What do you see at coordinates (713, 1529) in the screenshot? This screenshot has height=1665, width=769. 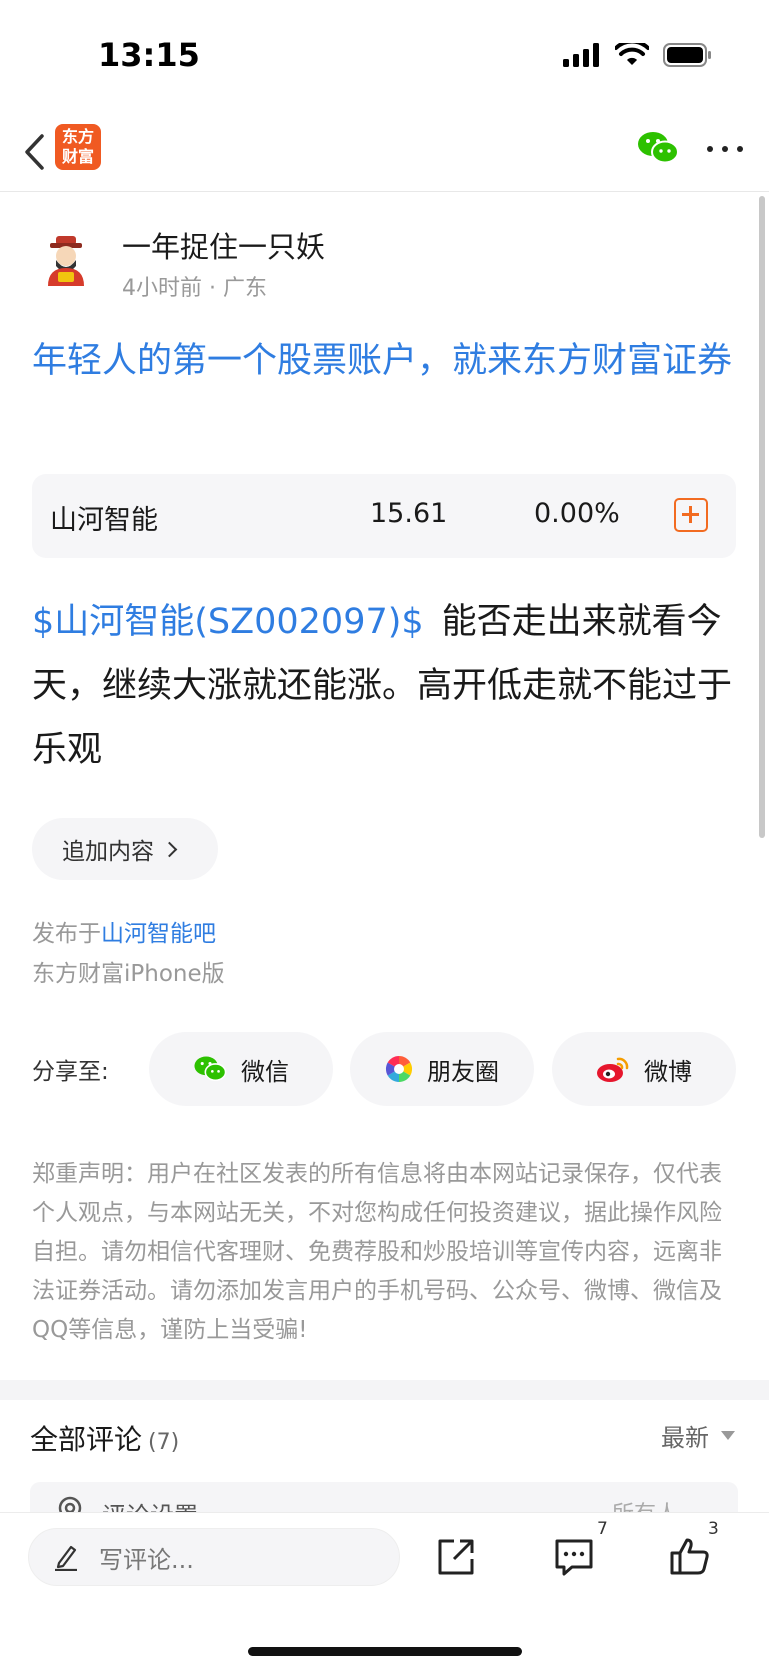 I see `like-count-badge: 3` at bounding box center [713, 1529].